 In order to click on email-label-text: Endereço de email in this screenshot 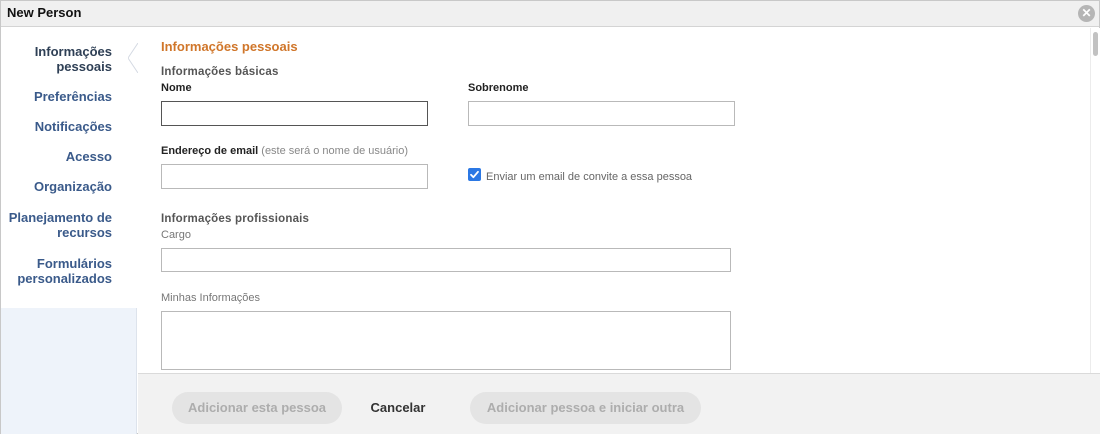, I will do `click(210, 151)`.